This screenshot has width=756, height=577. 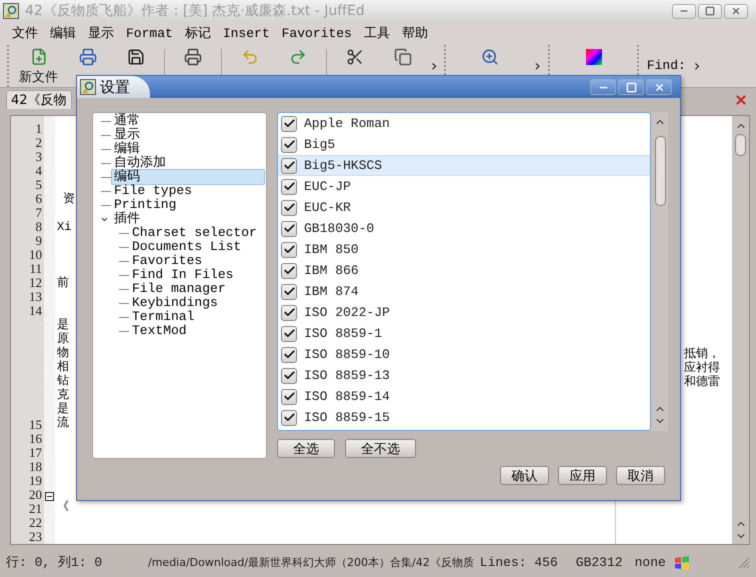 I want to click on encoding-item: GB18030-0, so click(x=464, y=228).